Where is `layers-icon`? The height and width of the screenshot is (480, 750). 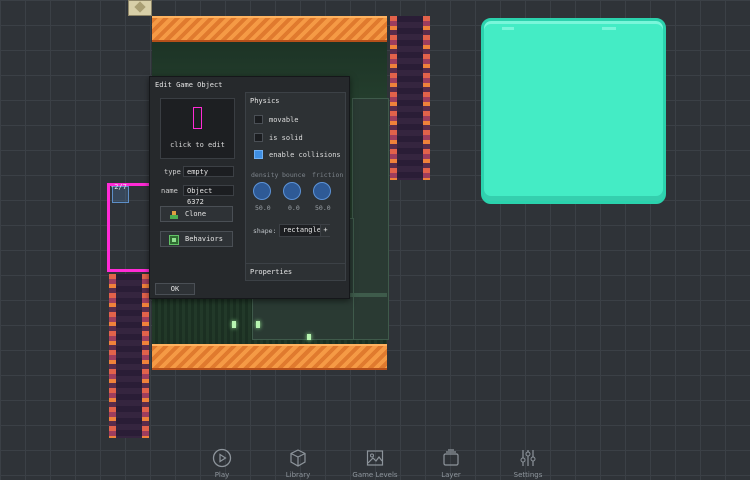
layers-icon is located at coordinates (451, 458).